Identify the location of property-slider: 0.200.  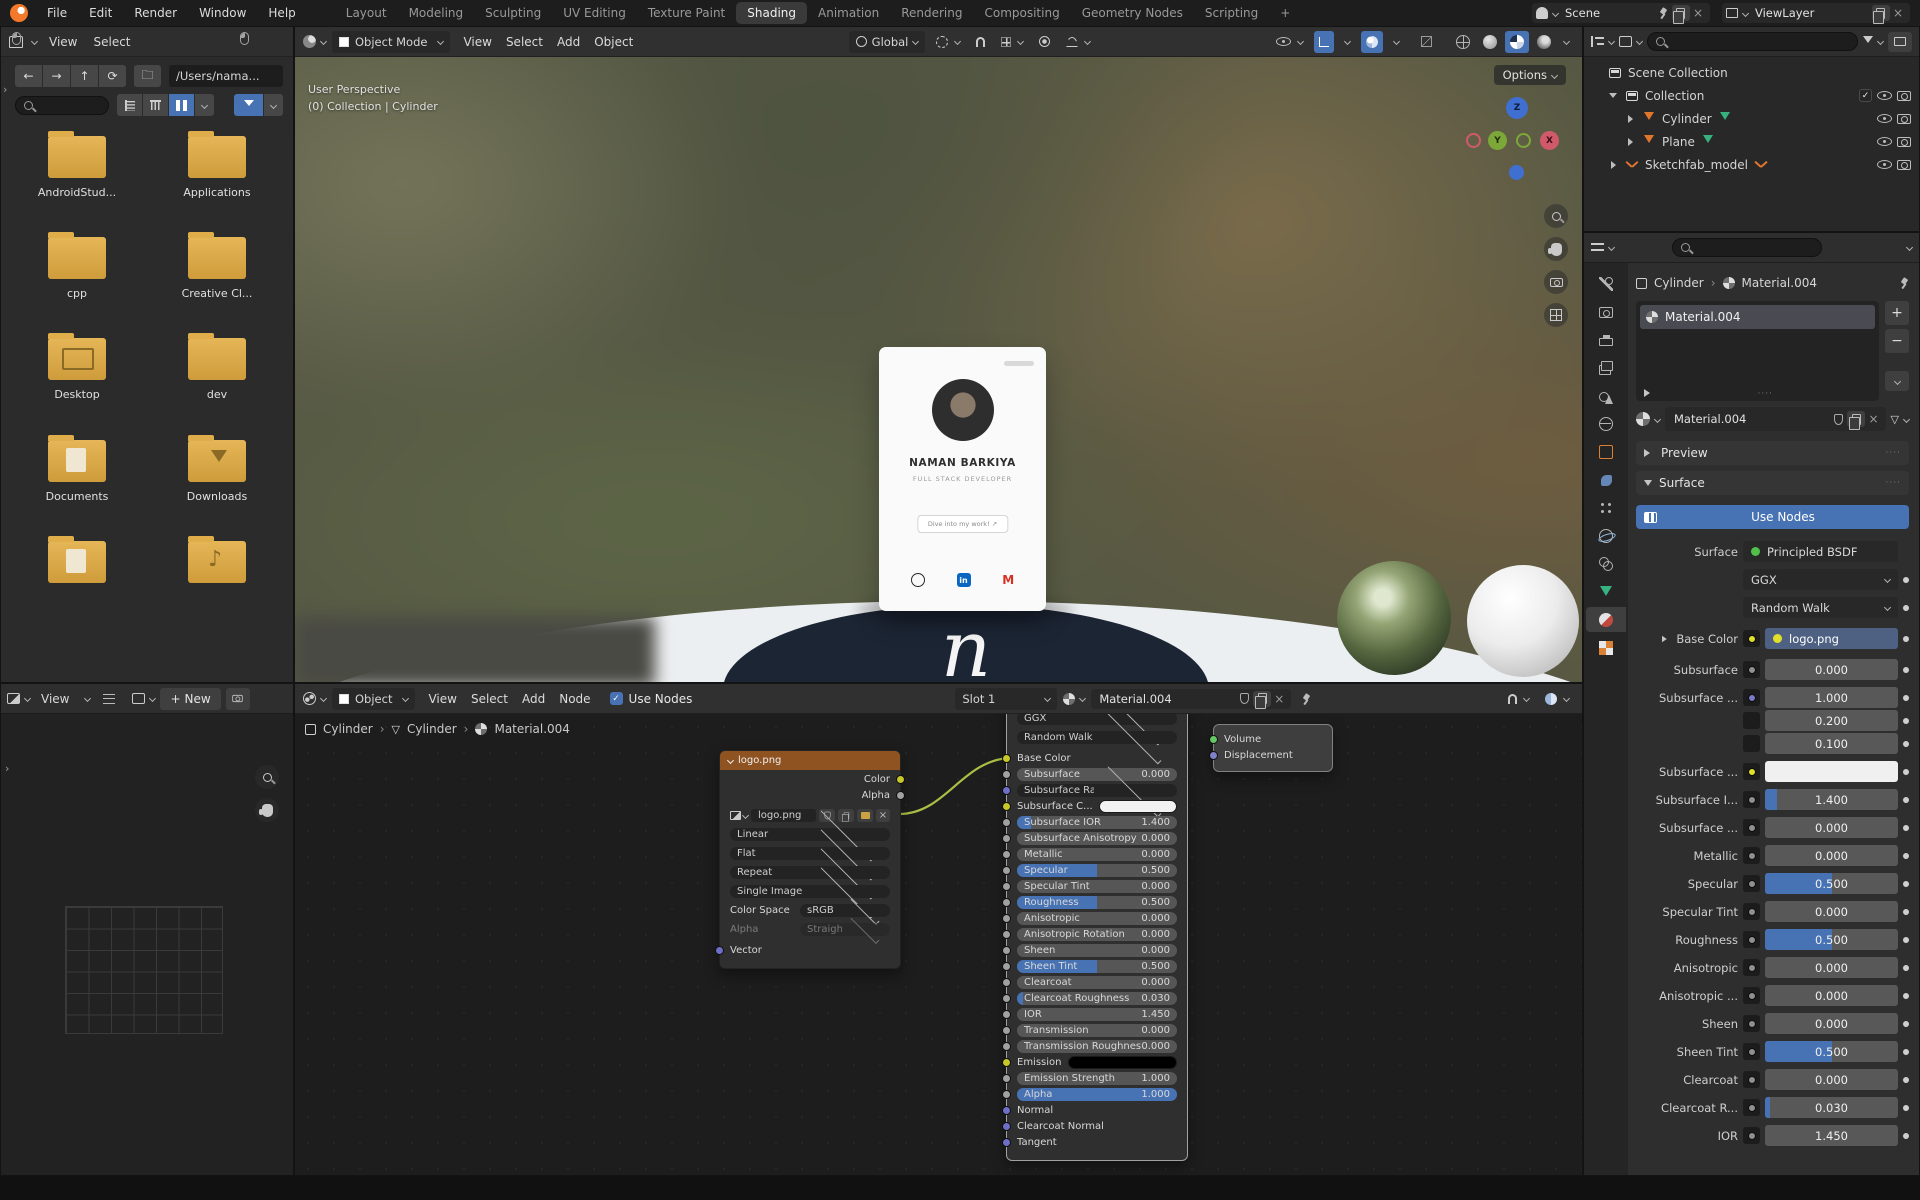
(1831, 720).